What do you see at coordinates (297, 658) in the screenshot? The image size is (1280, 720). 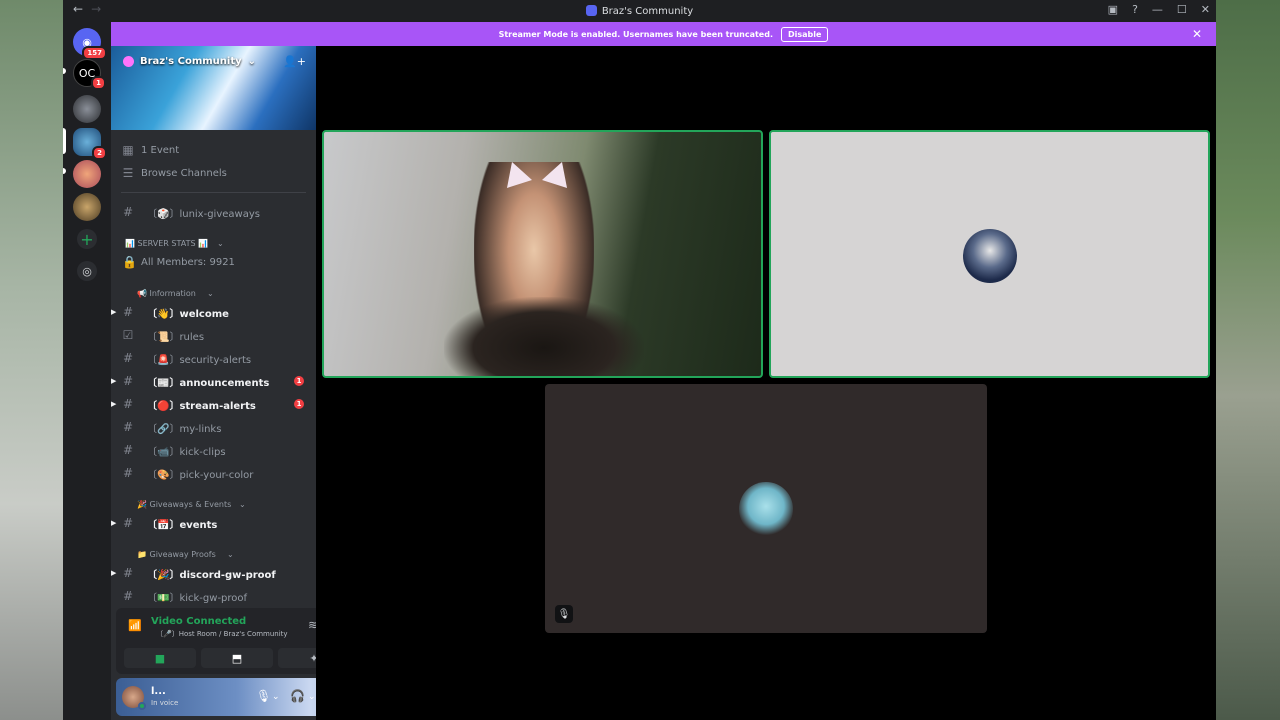 I see `activity-button: ✦` at bounding box center [297, 658].